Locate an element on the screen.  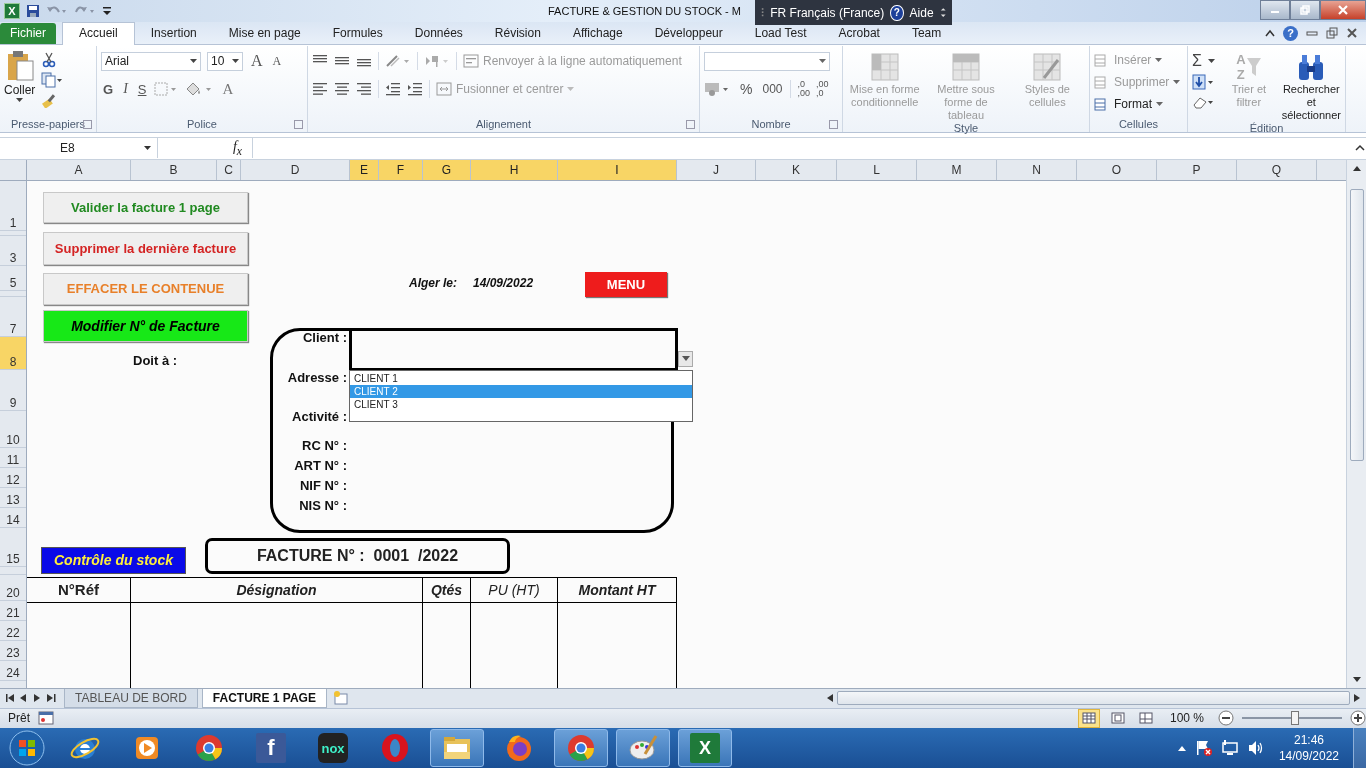
paste-button: Coller is located at coordinates (20, 76).